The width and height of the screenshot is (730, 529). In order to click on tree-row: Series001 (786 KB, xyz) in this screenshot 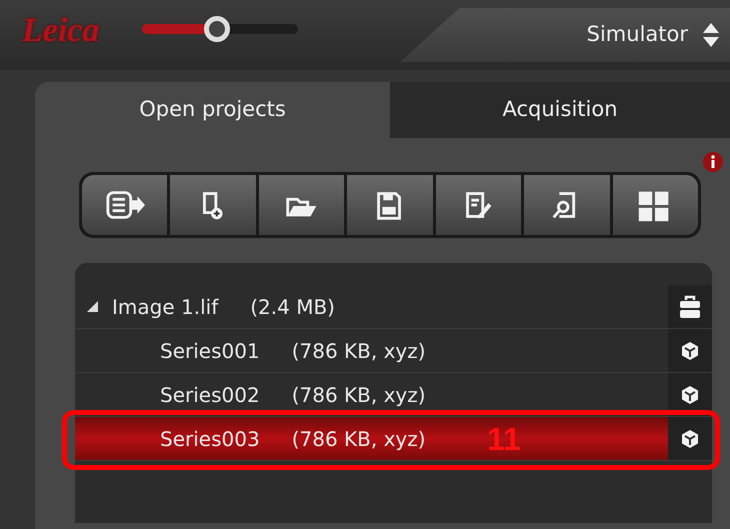, I will do `click(371, 350)`.